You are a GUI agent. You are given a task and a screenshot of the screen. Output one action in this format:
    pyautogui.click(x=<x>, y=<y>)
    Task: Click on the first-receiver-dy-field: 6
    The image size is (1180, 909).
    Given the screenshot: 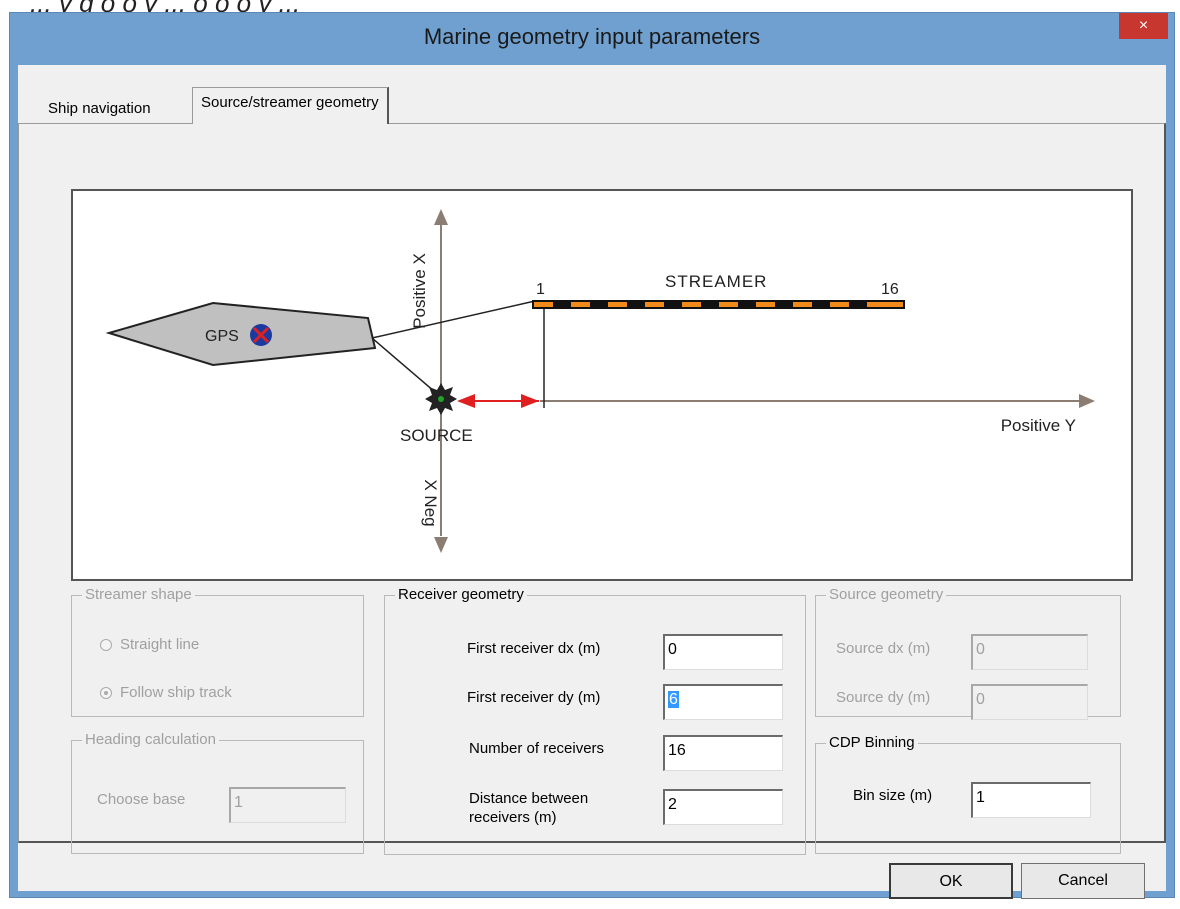 What is the action you would take?
    pyautogui.click(x=723, y=702)
    